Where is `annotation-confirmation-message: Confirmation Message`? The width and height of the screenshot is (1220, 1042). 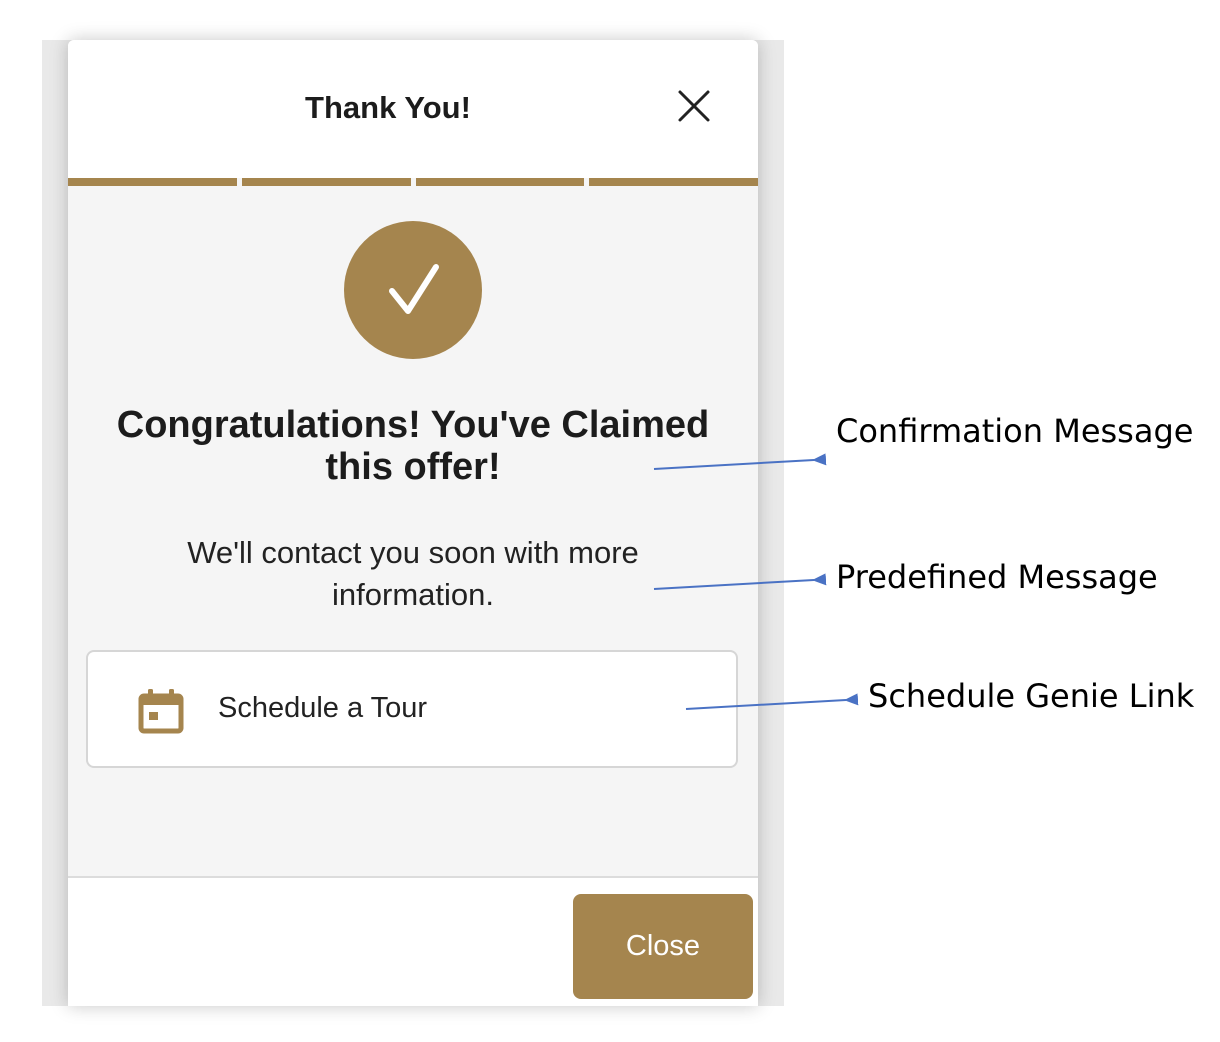 annotation-confirmation-message: Confirmation Message is located at coordinates (1015, 431).